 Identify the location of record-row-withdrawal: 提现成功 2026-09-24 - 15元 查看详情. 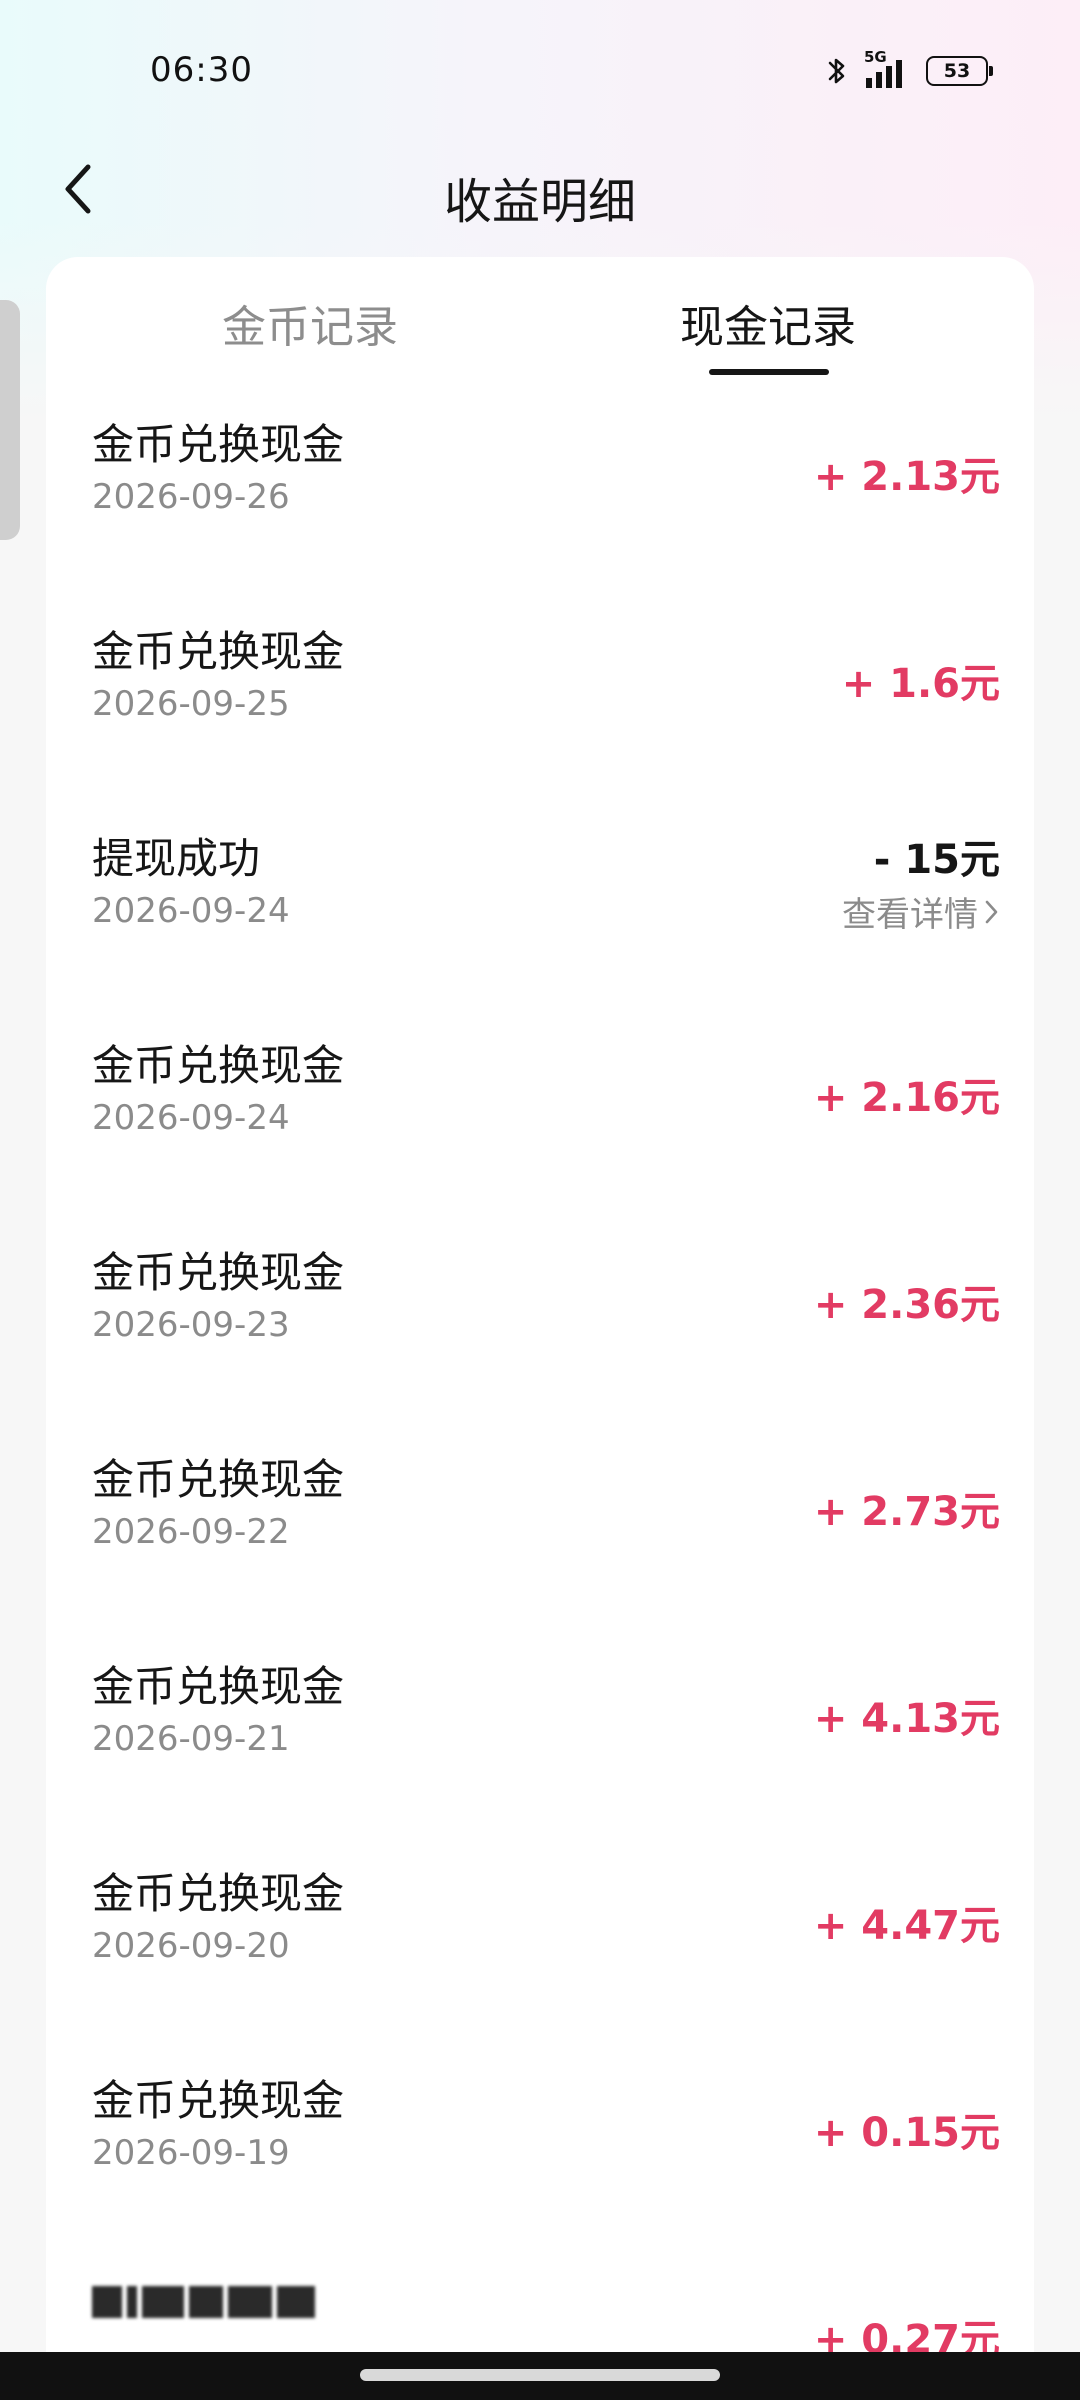
(540, 904).